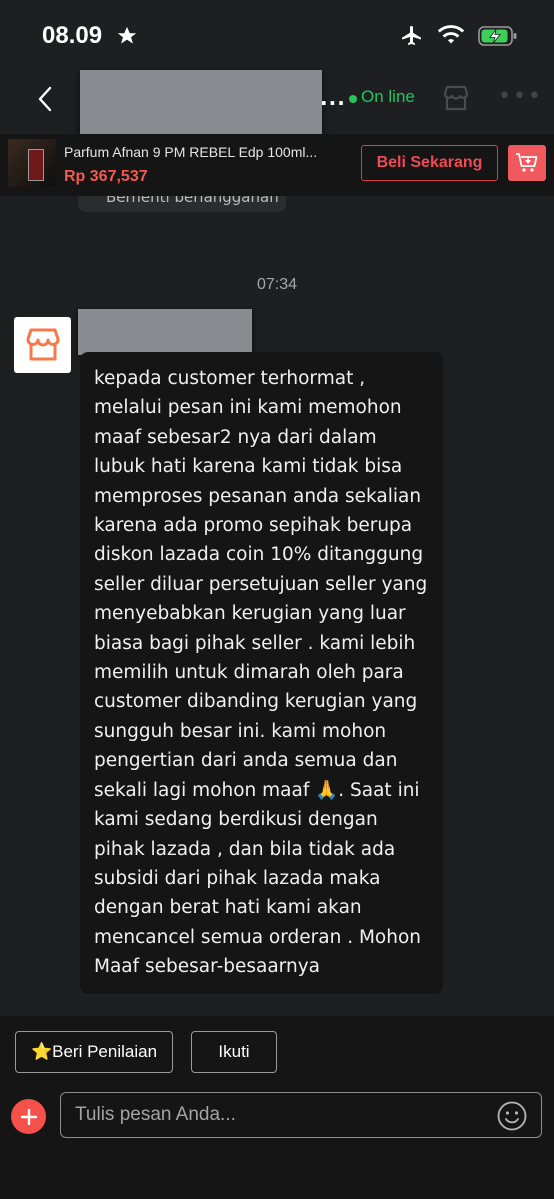  Describe the element at coordinates (36, 165) in the screenshot. I see `perfume-bottle-image` at that location.